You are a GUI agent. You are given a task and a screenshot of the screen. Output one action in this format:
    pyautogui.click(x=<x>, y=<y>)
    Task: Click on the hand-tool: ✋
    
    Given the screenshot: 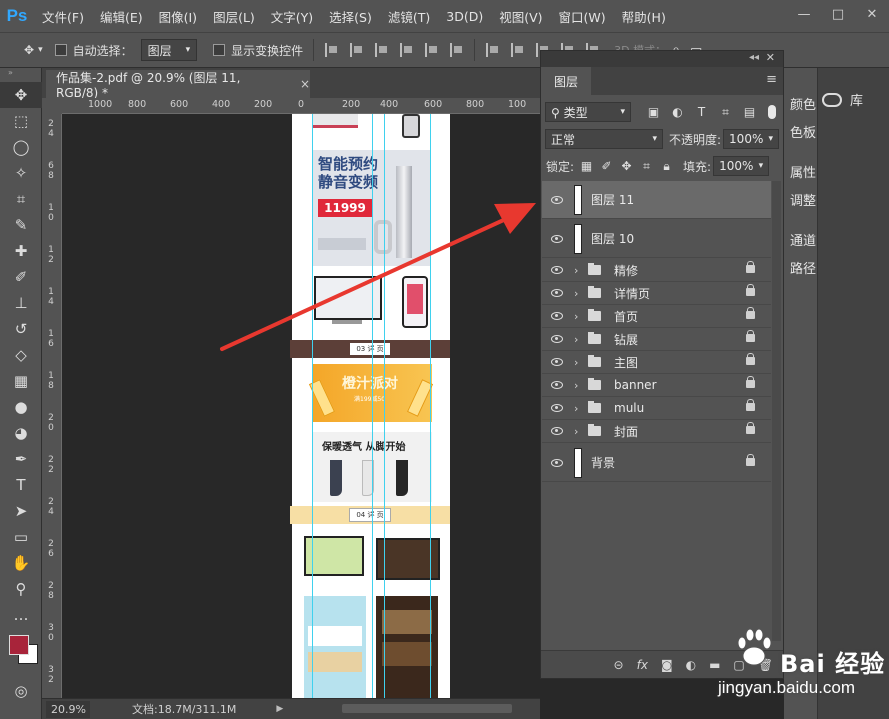 What is the action you would take?
    pyautogui.click(x=21, y=563)
    